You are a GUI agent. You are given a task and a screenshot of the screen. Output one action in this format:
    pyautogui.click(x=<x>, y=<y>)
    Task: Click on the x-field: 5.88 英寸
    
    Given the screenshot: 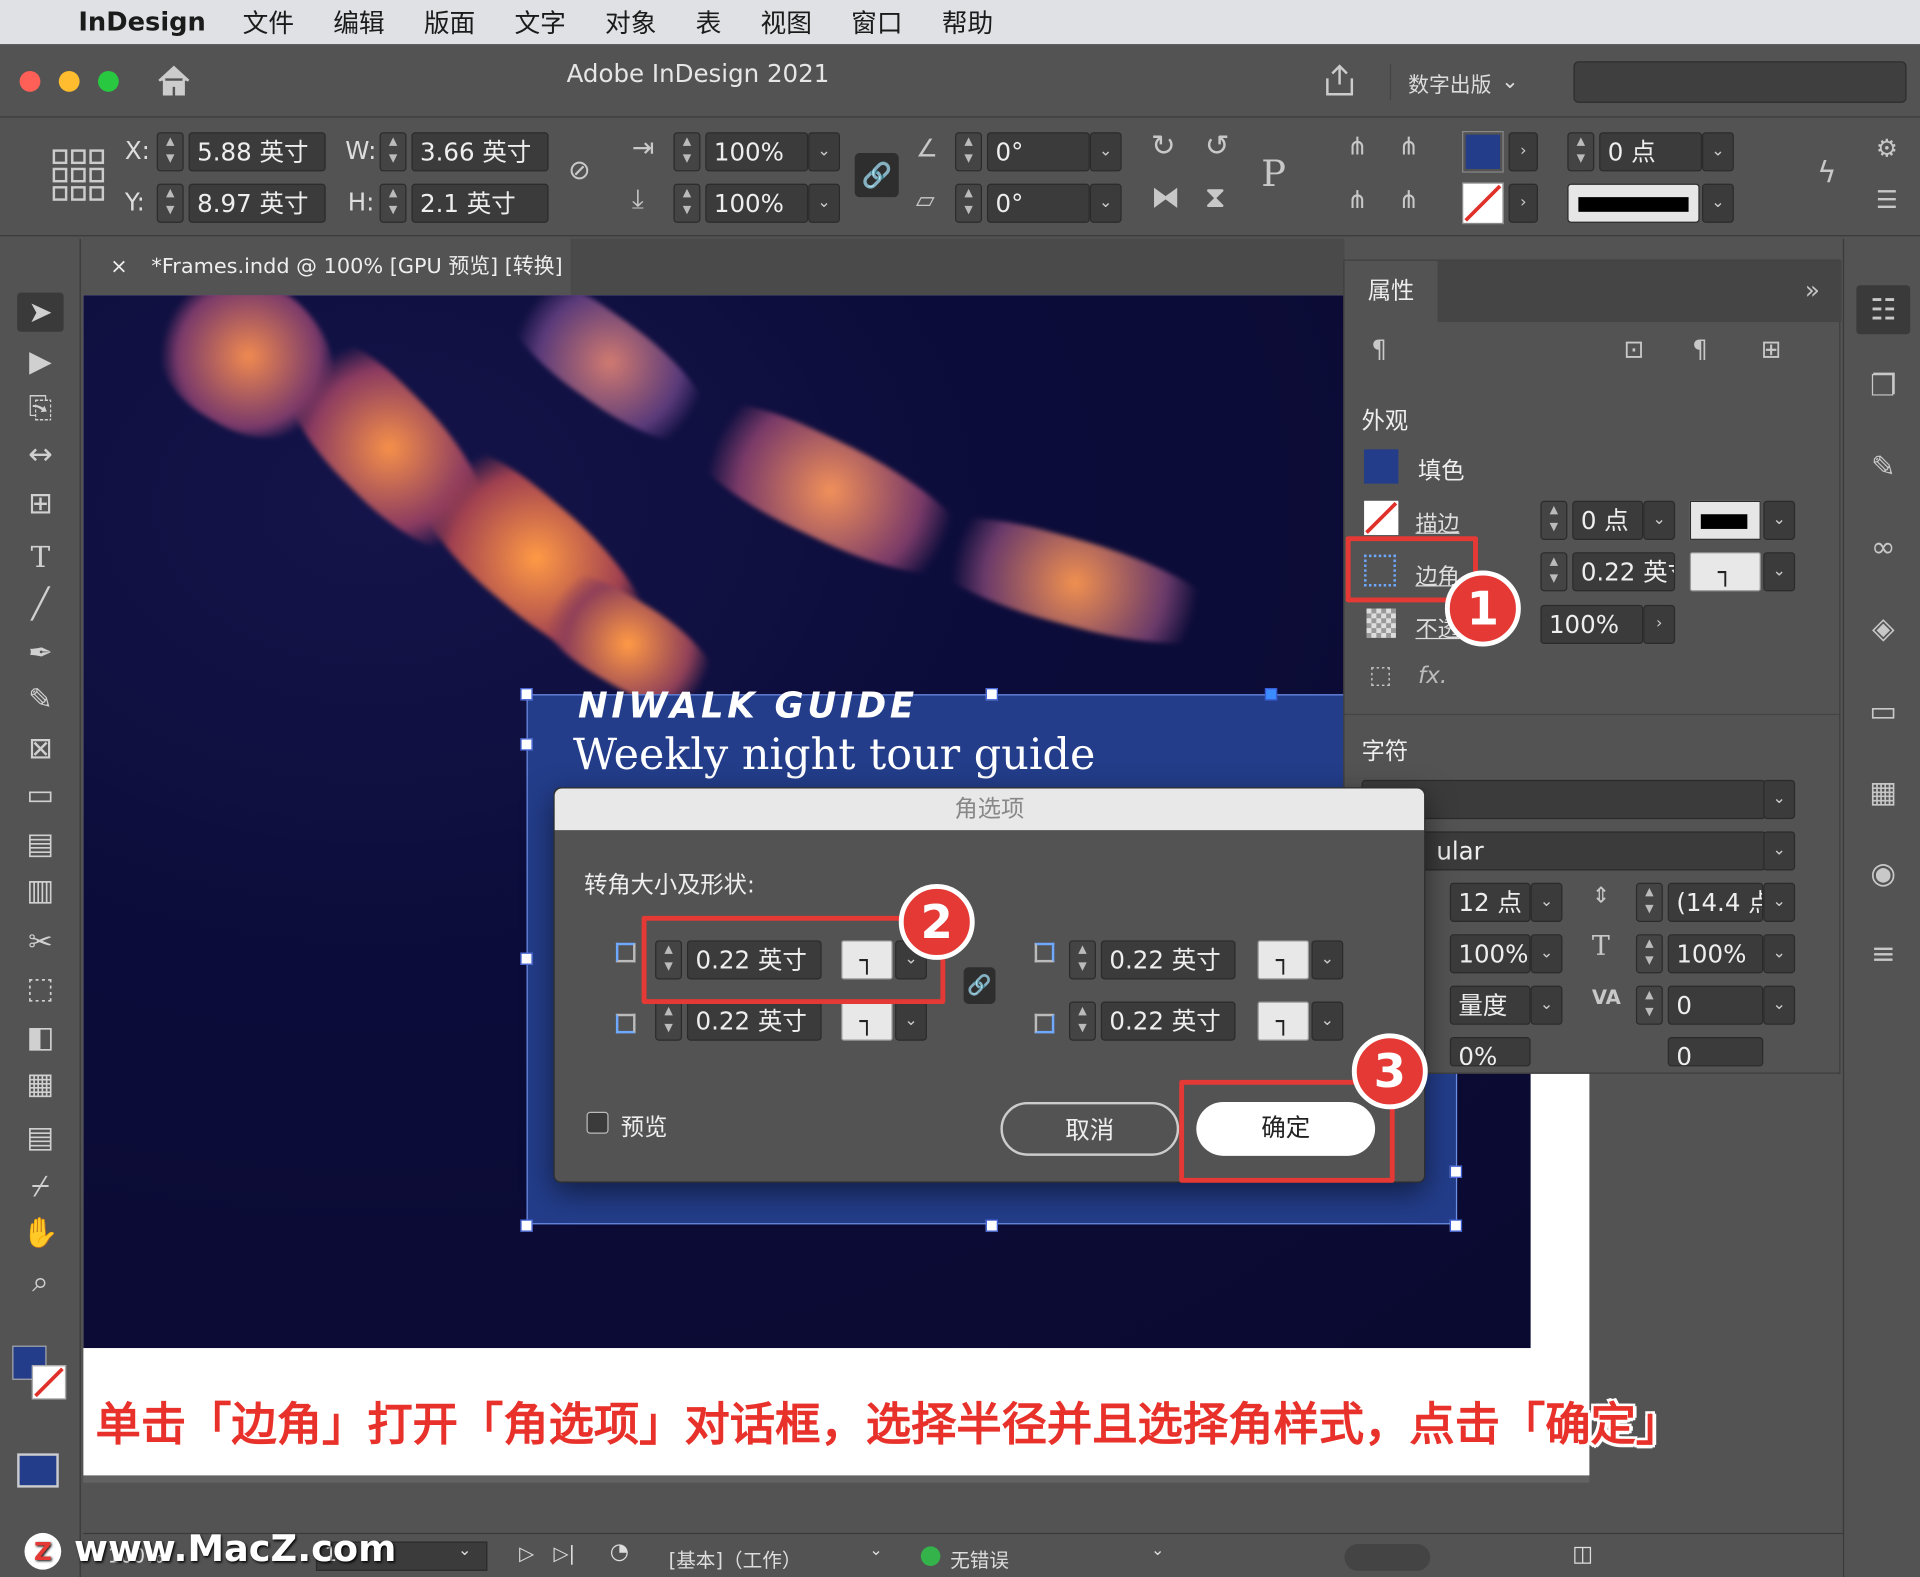 What is the action you would take?
    pyautogui.click(x=257, y=152)
    